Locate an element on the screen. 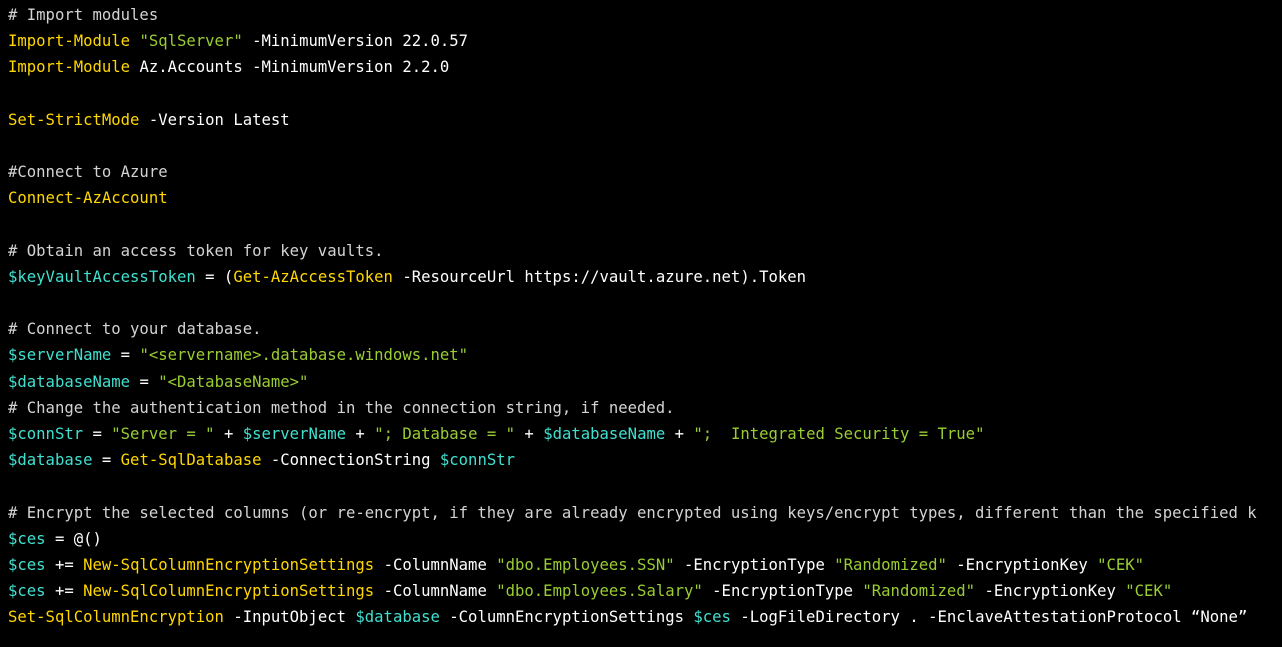 This screenshot has width=1282, height=647. cmdlet-name: Set-StrictMode is located at coordinates (74, 119).